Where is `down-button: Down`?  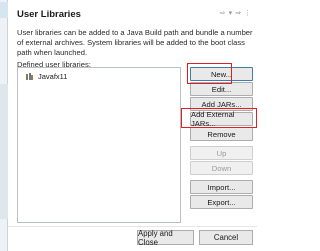 down-button: Down is located at coordinates (221, 168).